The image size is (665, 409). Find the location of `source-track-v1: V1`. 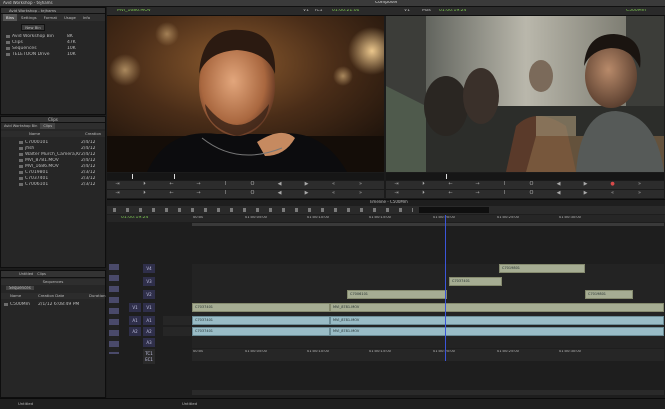

source-track-v1: V1 is located at coordinates (135, 307).